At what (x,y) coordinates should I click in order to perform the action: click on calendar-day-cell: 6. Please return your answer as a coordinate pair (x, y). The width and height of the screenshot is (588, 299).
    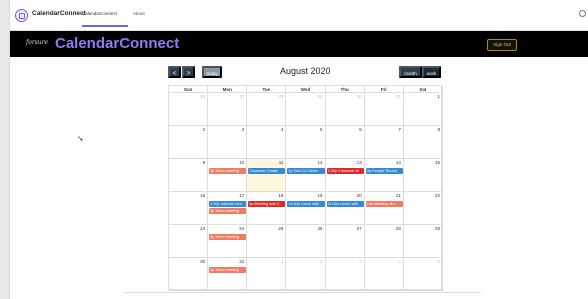
    Looking at the image, I should click on (345, 142).